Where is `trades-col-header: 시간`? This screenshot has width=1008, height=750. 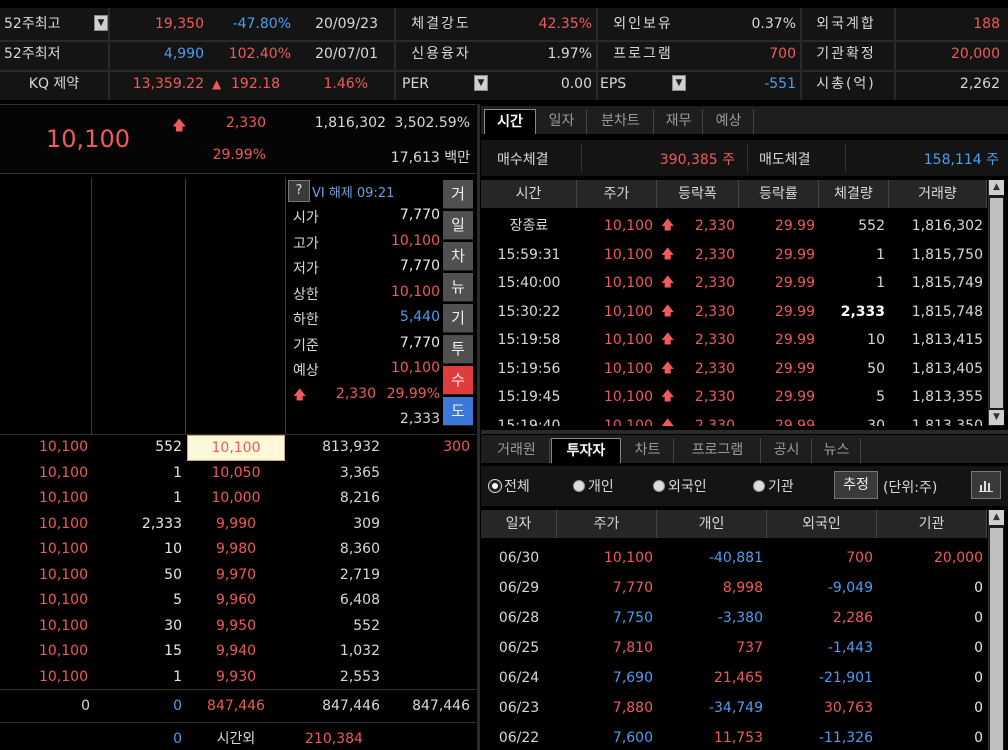
trades-col-header: 시간 is located at coordinates (529, 194).